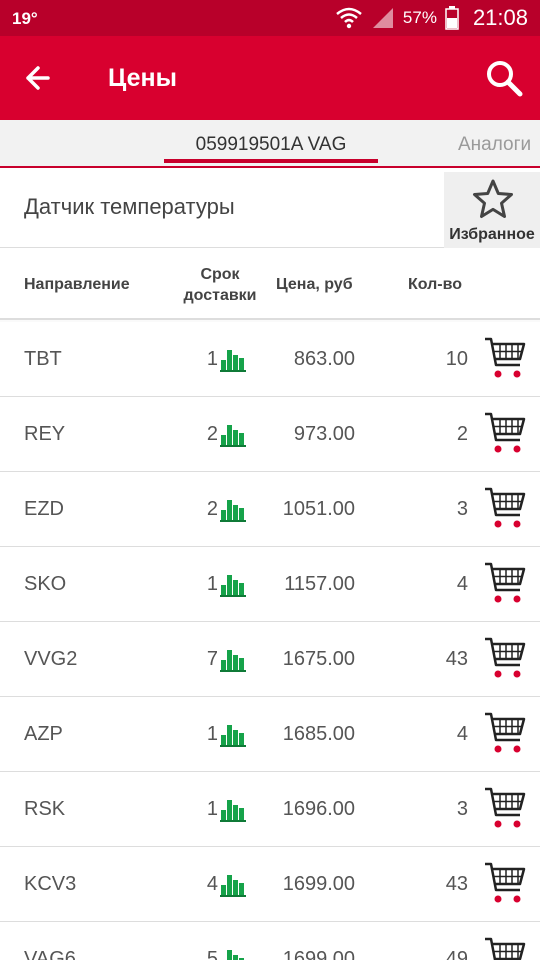 The width and height of the screenshot is (540, 960). What do you see at coordinates (142, 78) in the screenshot?
I see `page-title: Цены` at bounding box center [142, 78].